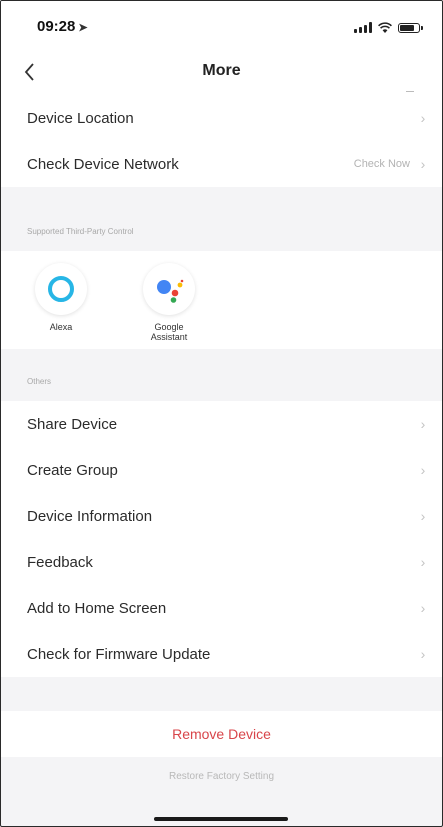  What do you see at coordinates (385, 27) in the screenshot?
I see `wifi-icon` at bounding box center [385, 27].